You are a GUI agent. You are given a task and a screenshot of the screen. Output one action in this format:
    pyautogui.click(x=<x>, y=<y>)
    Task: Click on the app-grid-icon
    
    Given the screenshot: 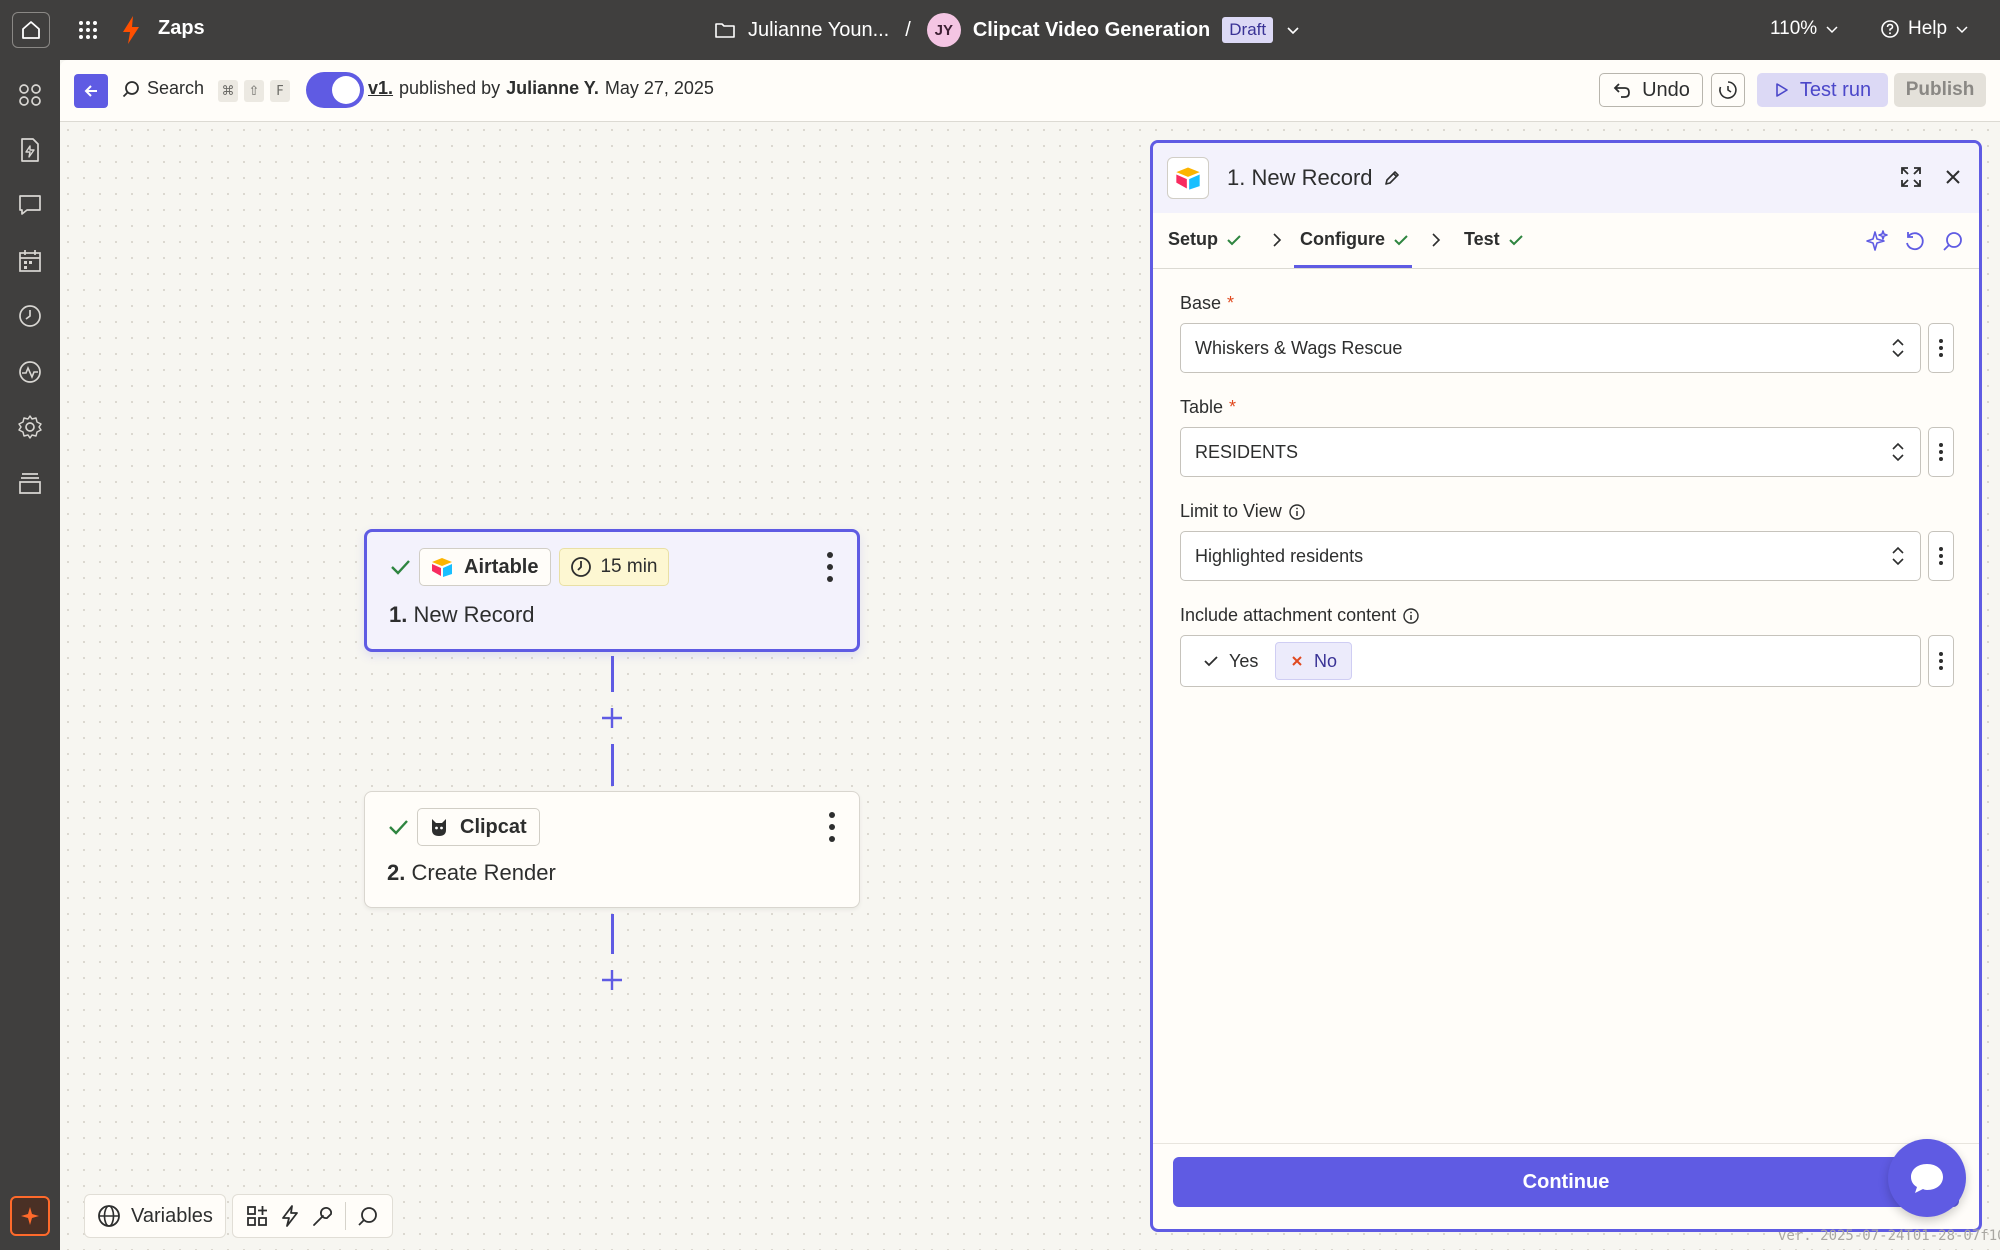 What is the action you would take?
    pyautogui.click(x=88, y=30)
    